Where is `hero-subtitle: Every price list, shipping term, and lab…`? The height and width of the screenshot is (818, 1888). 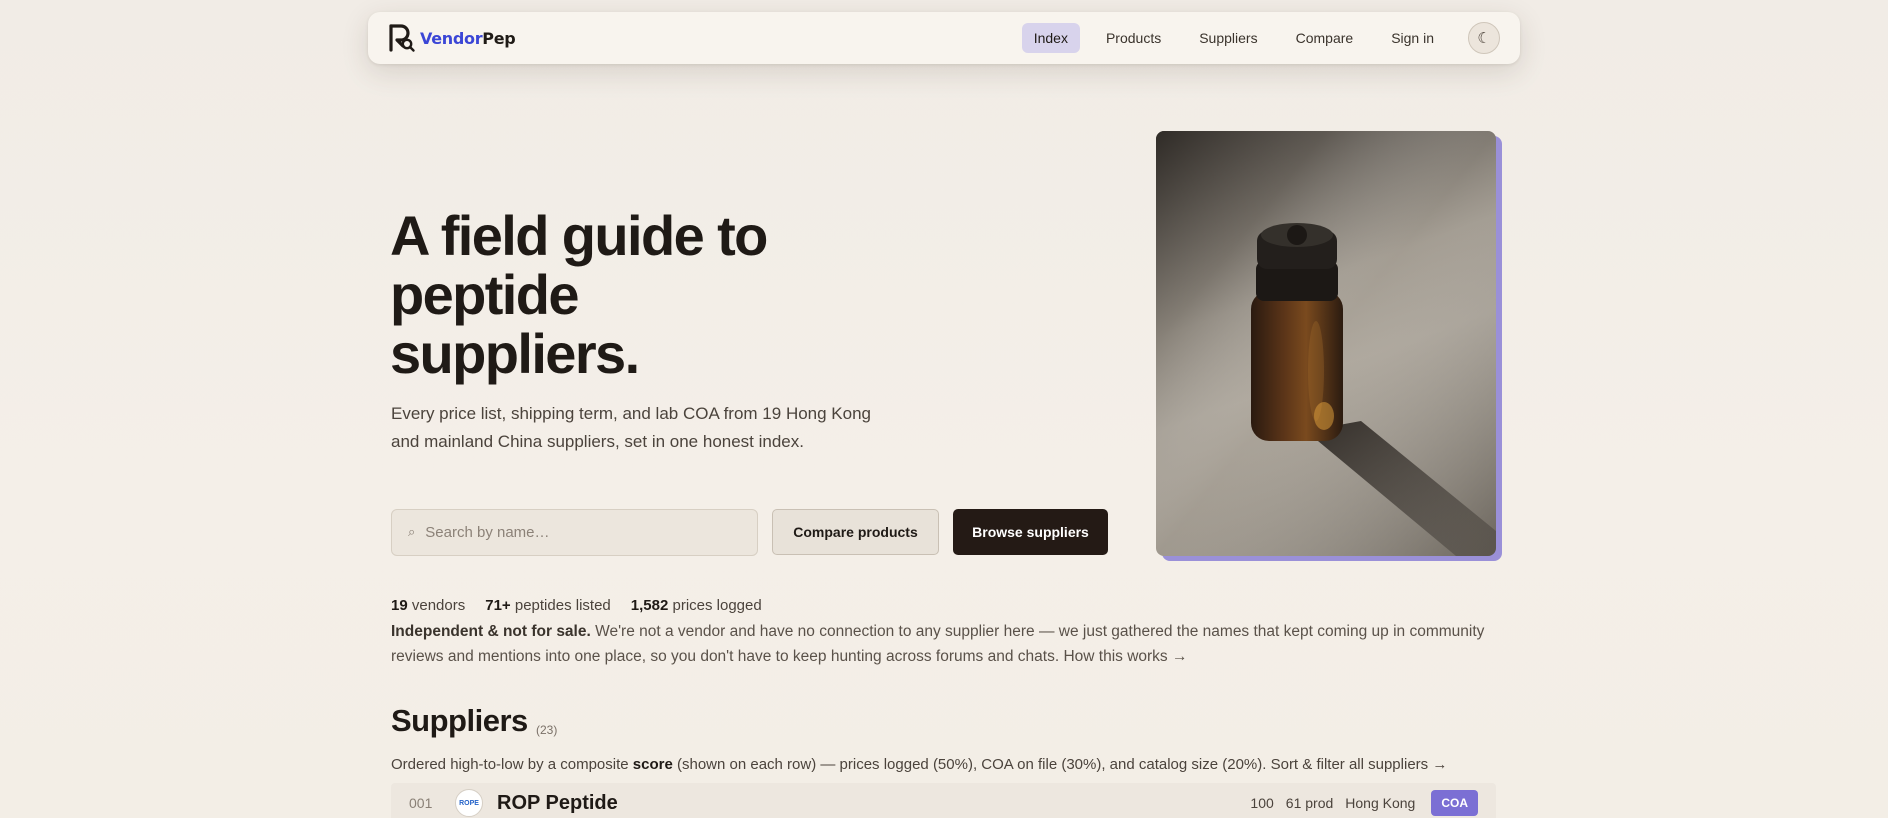 hero-subtitle: Every price list, shipping term, and lab… is located at coordinates (631, 427).